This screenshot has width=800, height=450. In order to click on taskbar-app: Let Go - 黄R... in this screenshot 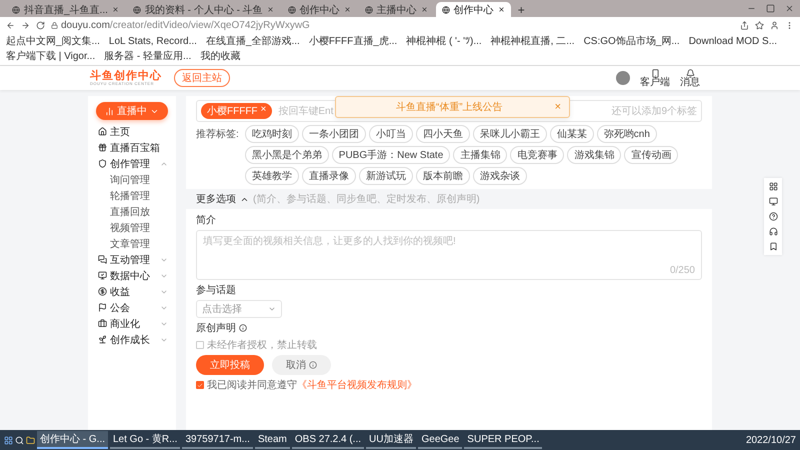, I will do `click(145, 440)`.